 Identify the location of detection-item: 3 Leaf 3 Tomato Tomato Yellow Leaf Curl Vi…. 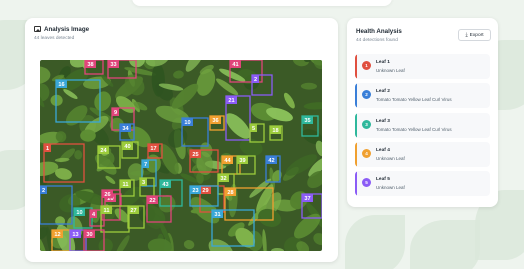
(422, 125).